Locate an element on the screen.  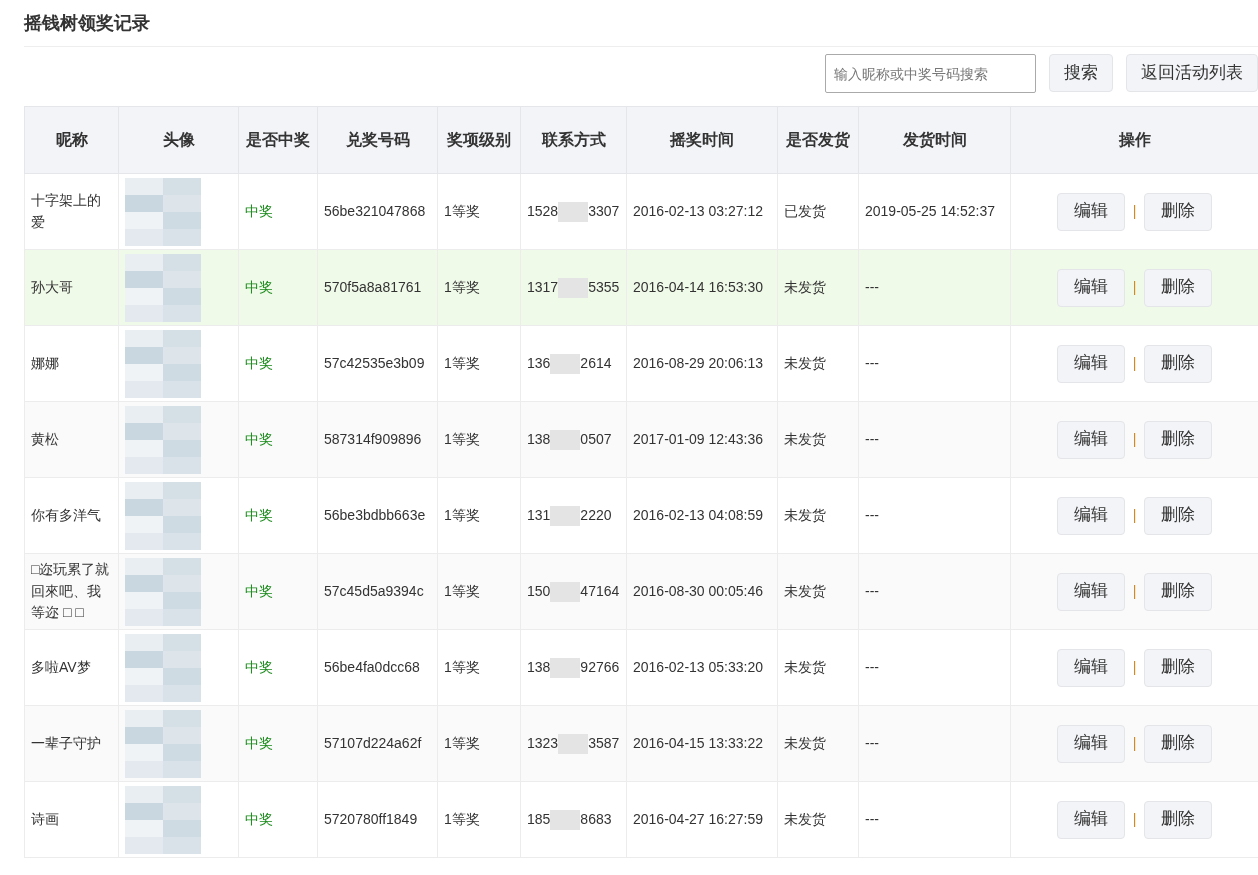
phone-text: 5355 is located at coordinates (604, 286).